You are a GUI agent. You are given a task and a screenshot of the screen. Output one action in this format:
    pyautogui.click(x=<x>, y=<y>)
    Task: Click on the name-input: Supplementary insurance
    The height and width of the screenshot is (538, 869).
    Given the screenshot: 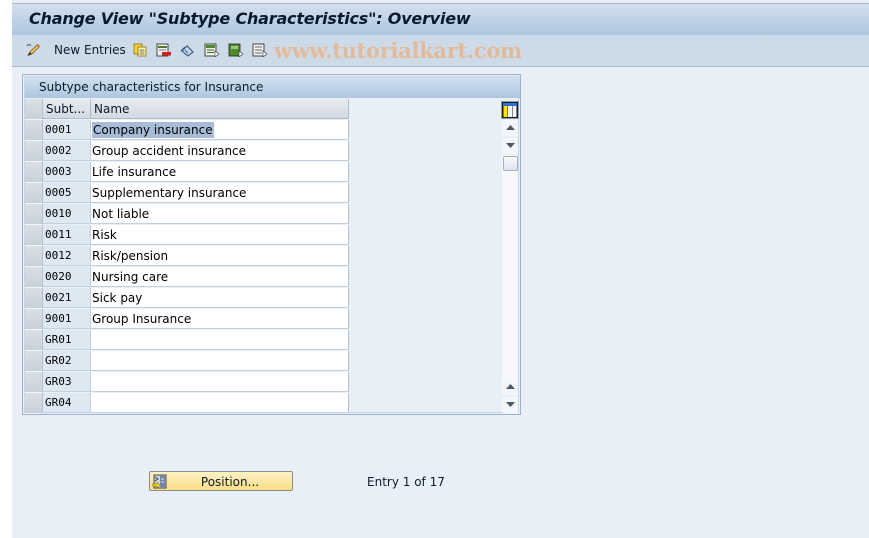 What is the action you would take?
    pyautogui.click(x=220, y=193)
    